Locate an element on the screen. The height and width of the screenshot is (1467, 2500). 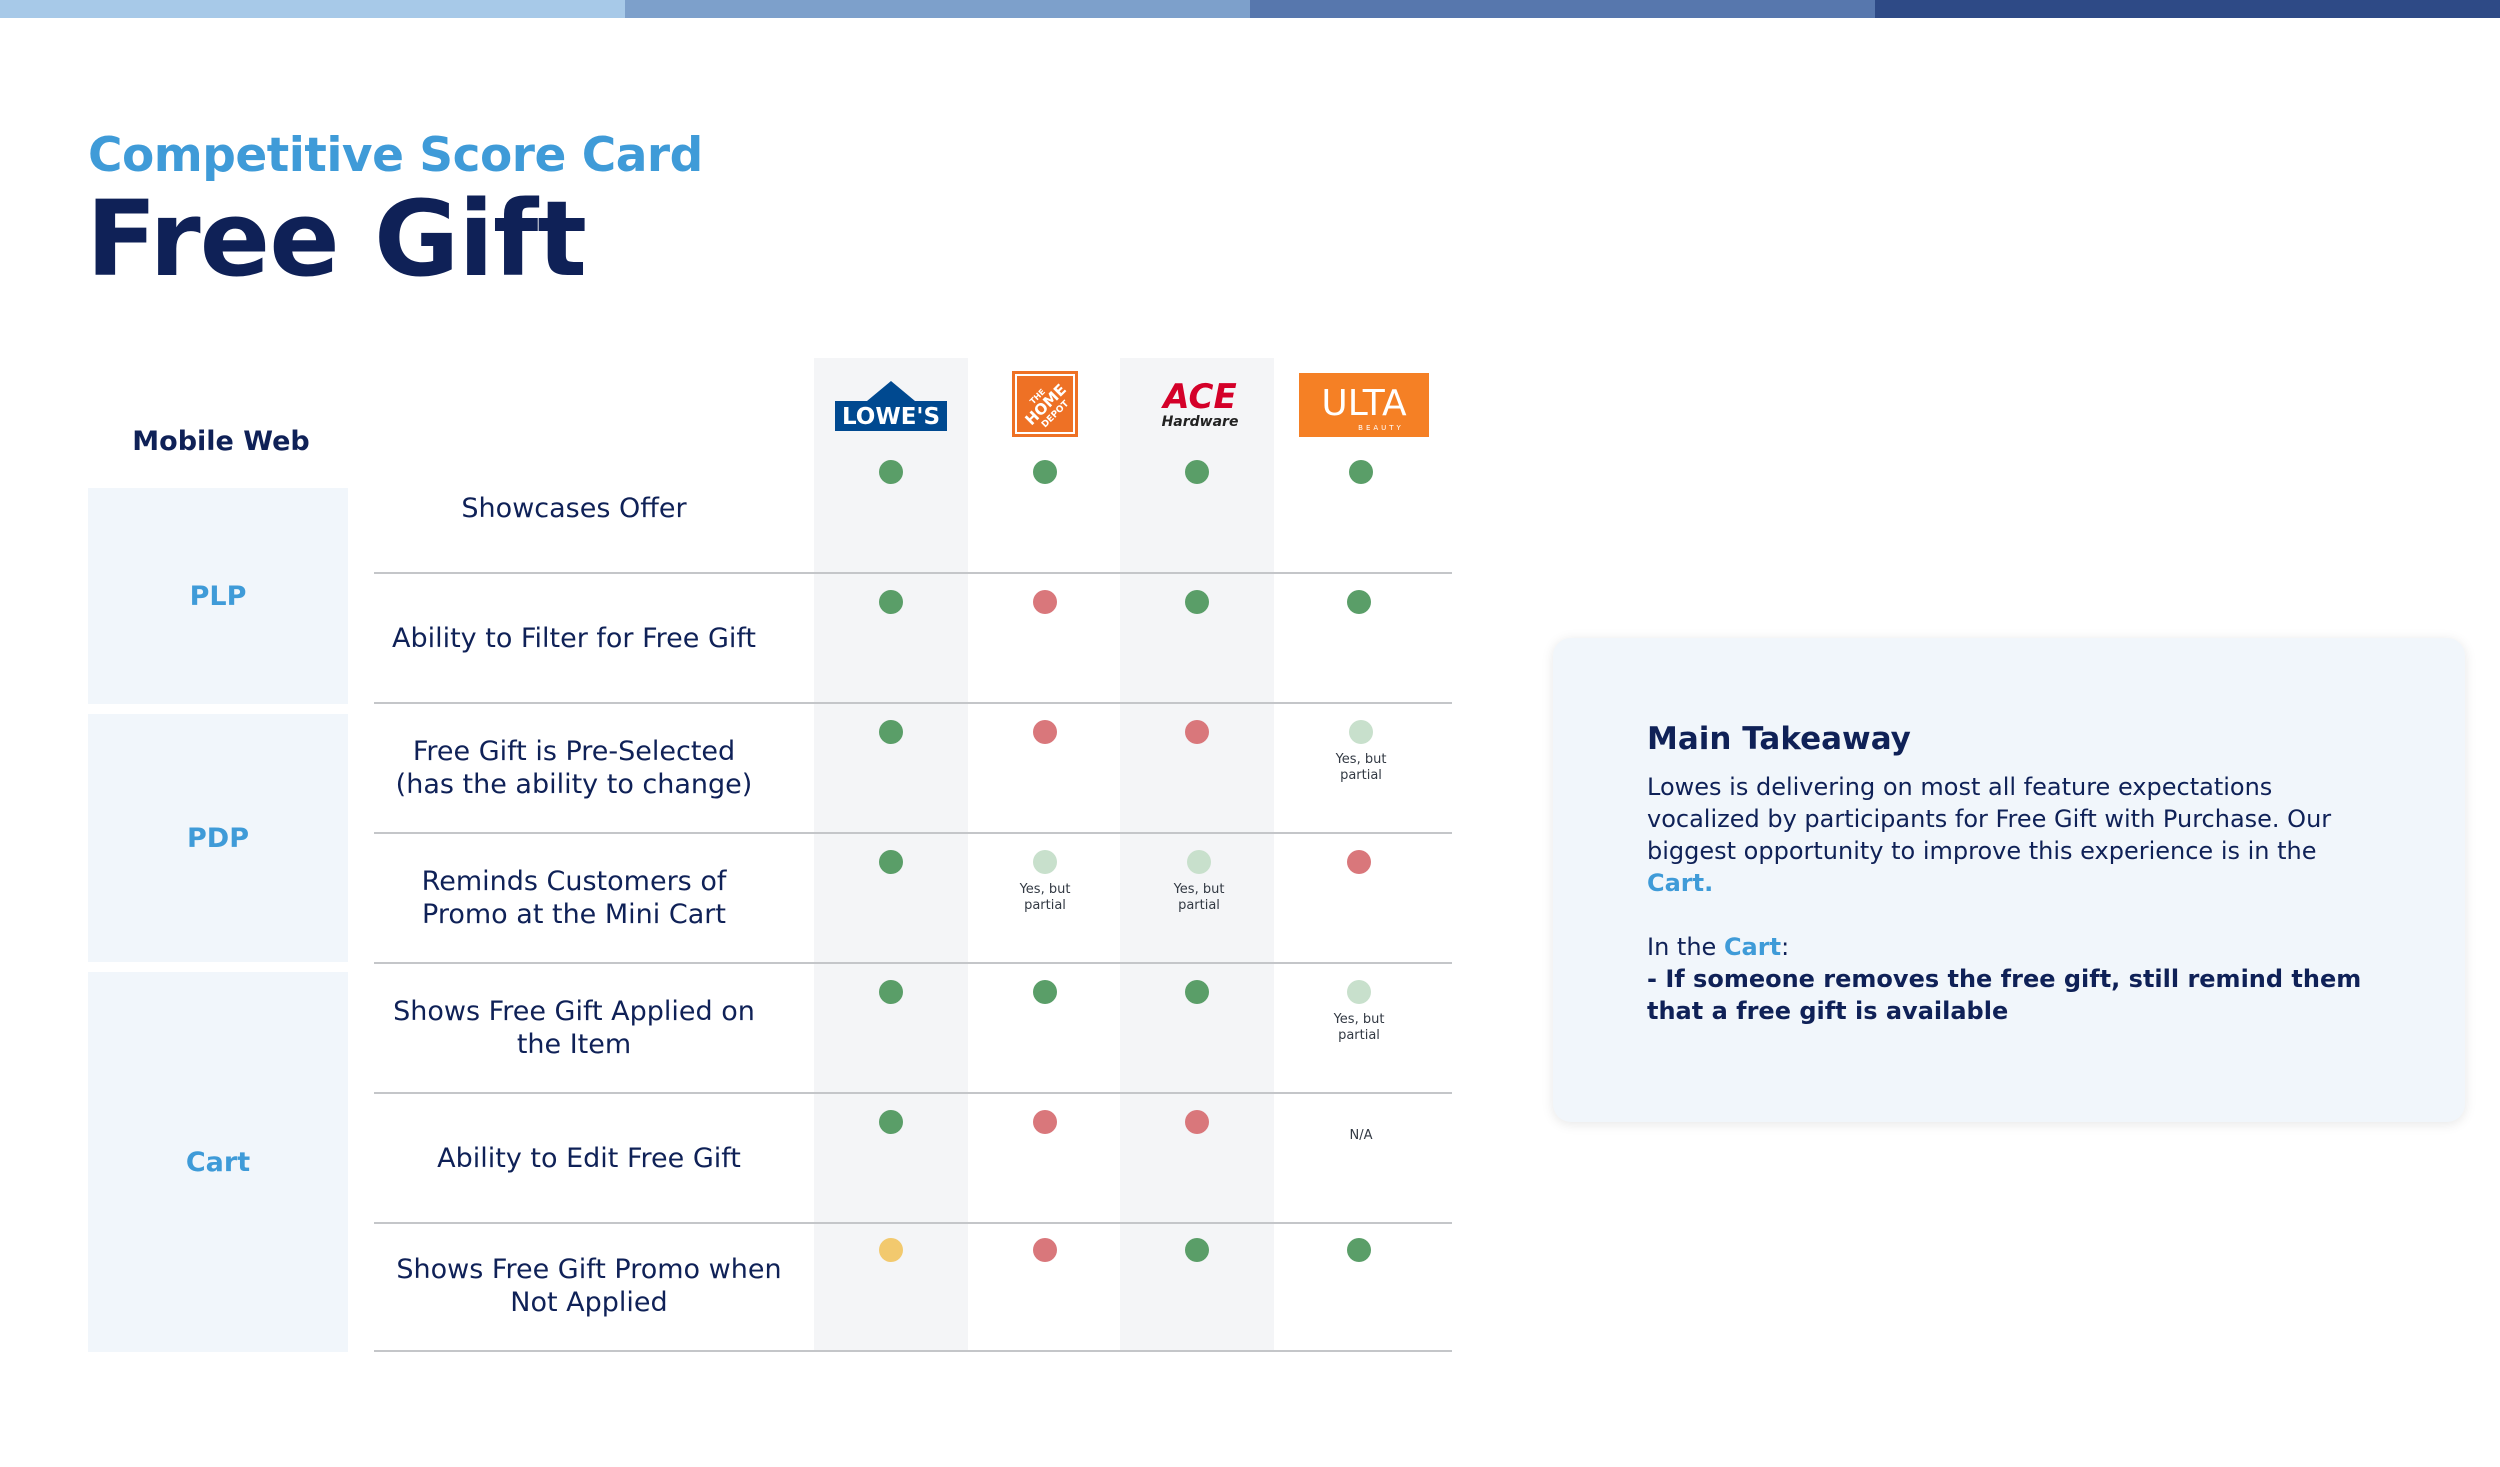
top-color-bar is located at coordinates (1250, 9).